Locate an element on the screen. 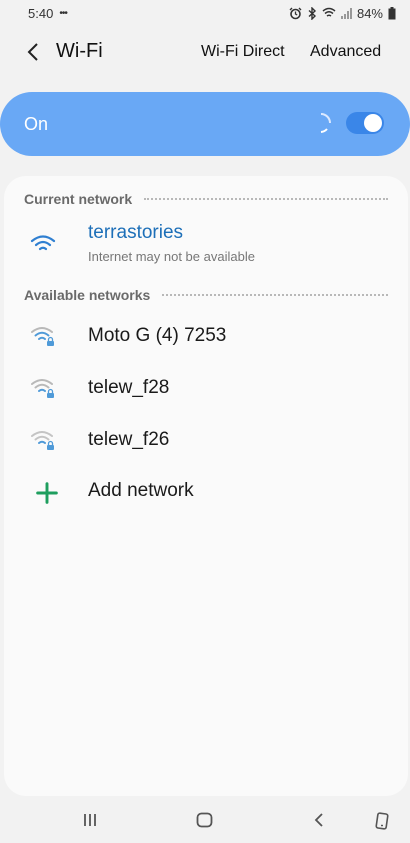 The width and height of the screenshot is (410, 843). available-networks-header: Available networks is located at coordinates (206, 295).